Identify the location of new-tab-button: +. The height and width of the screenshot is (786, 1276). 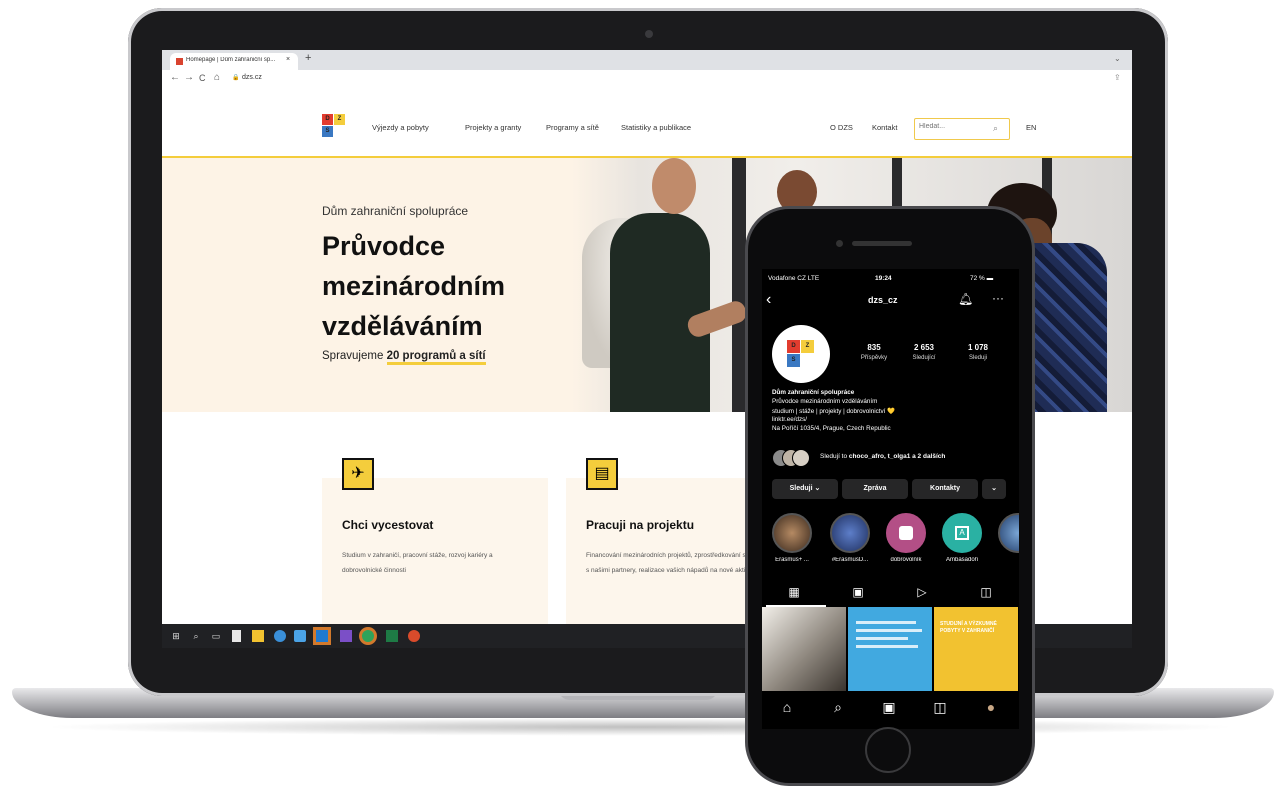
(308, 58).